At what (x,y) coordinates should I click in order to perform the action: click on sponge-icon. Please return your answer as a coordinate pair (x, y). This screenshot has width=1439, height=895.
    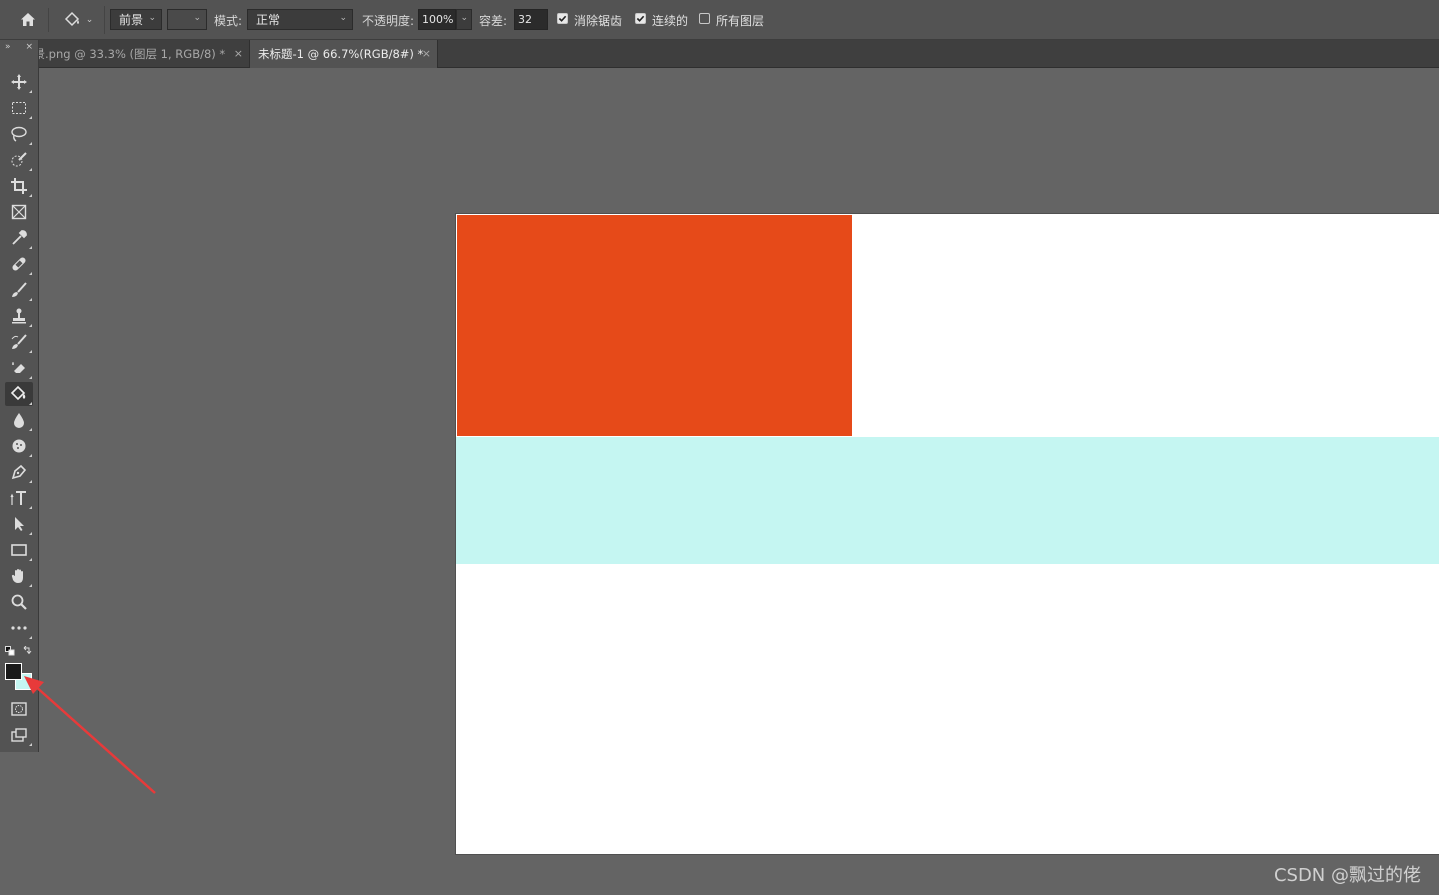
    Looking at the image, I should click on (19, 446).